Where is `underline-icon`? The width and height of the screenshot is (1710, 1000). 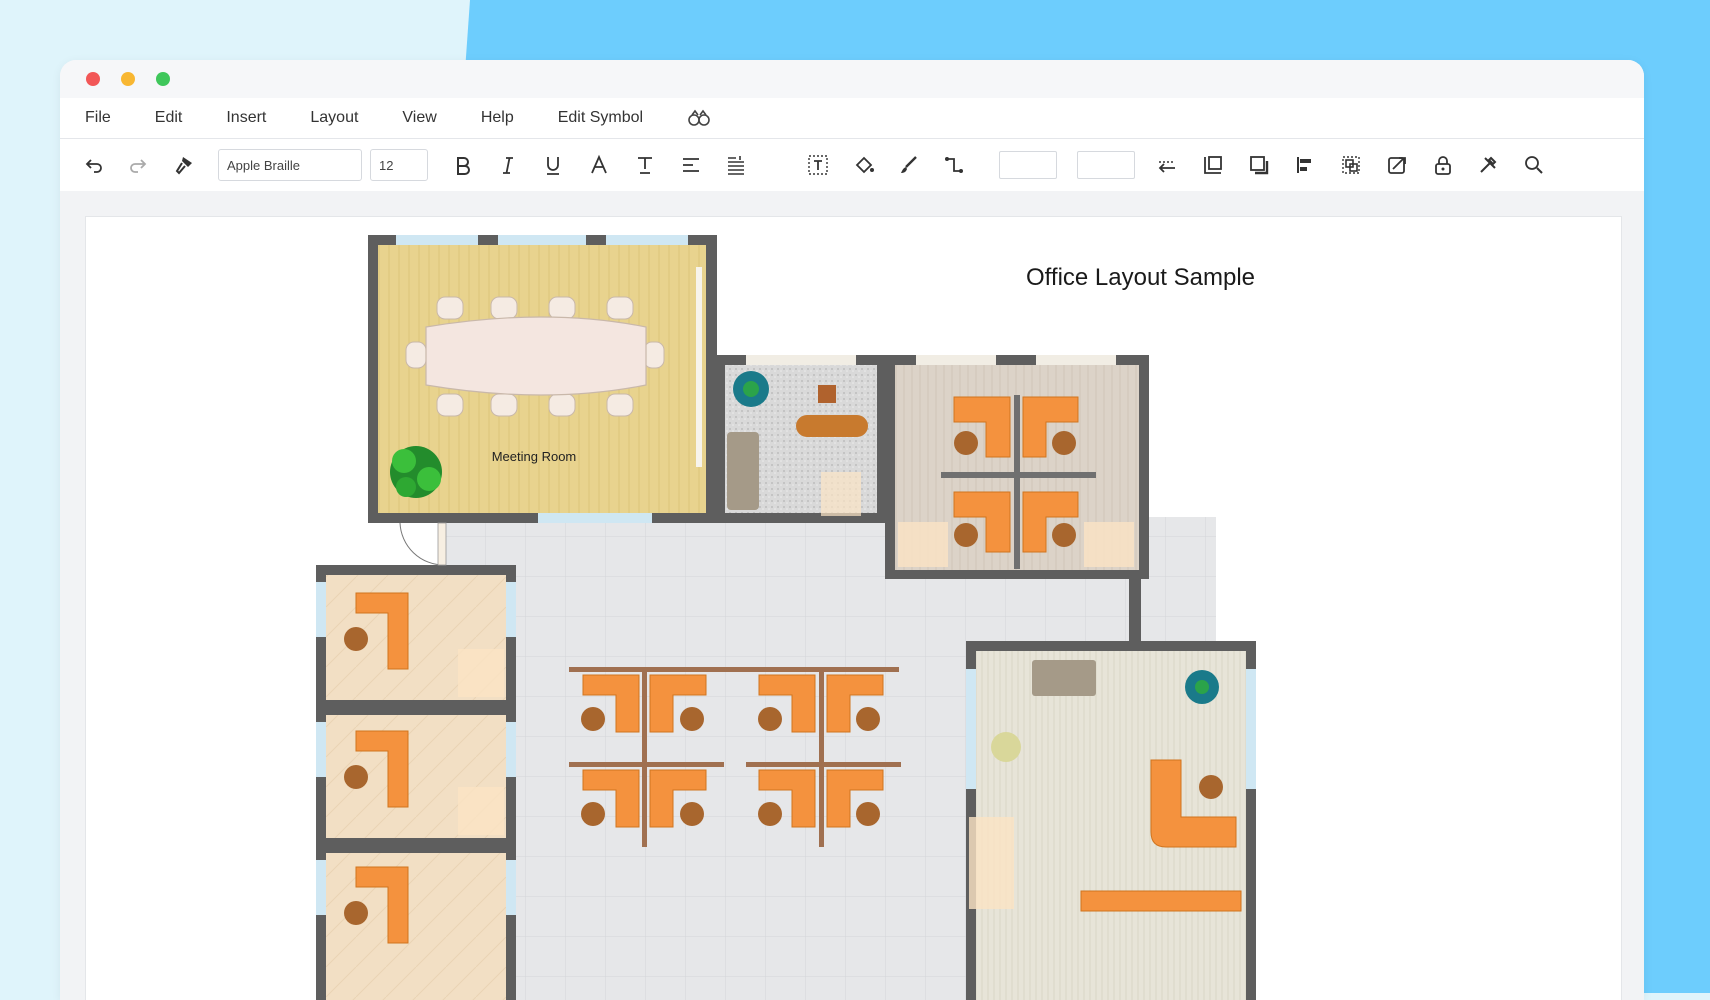
underline-icon is located at coordinates (553, 165).